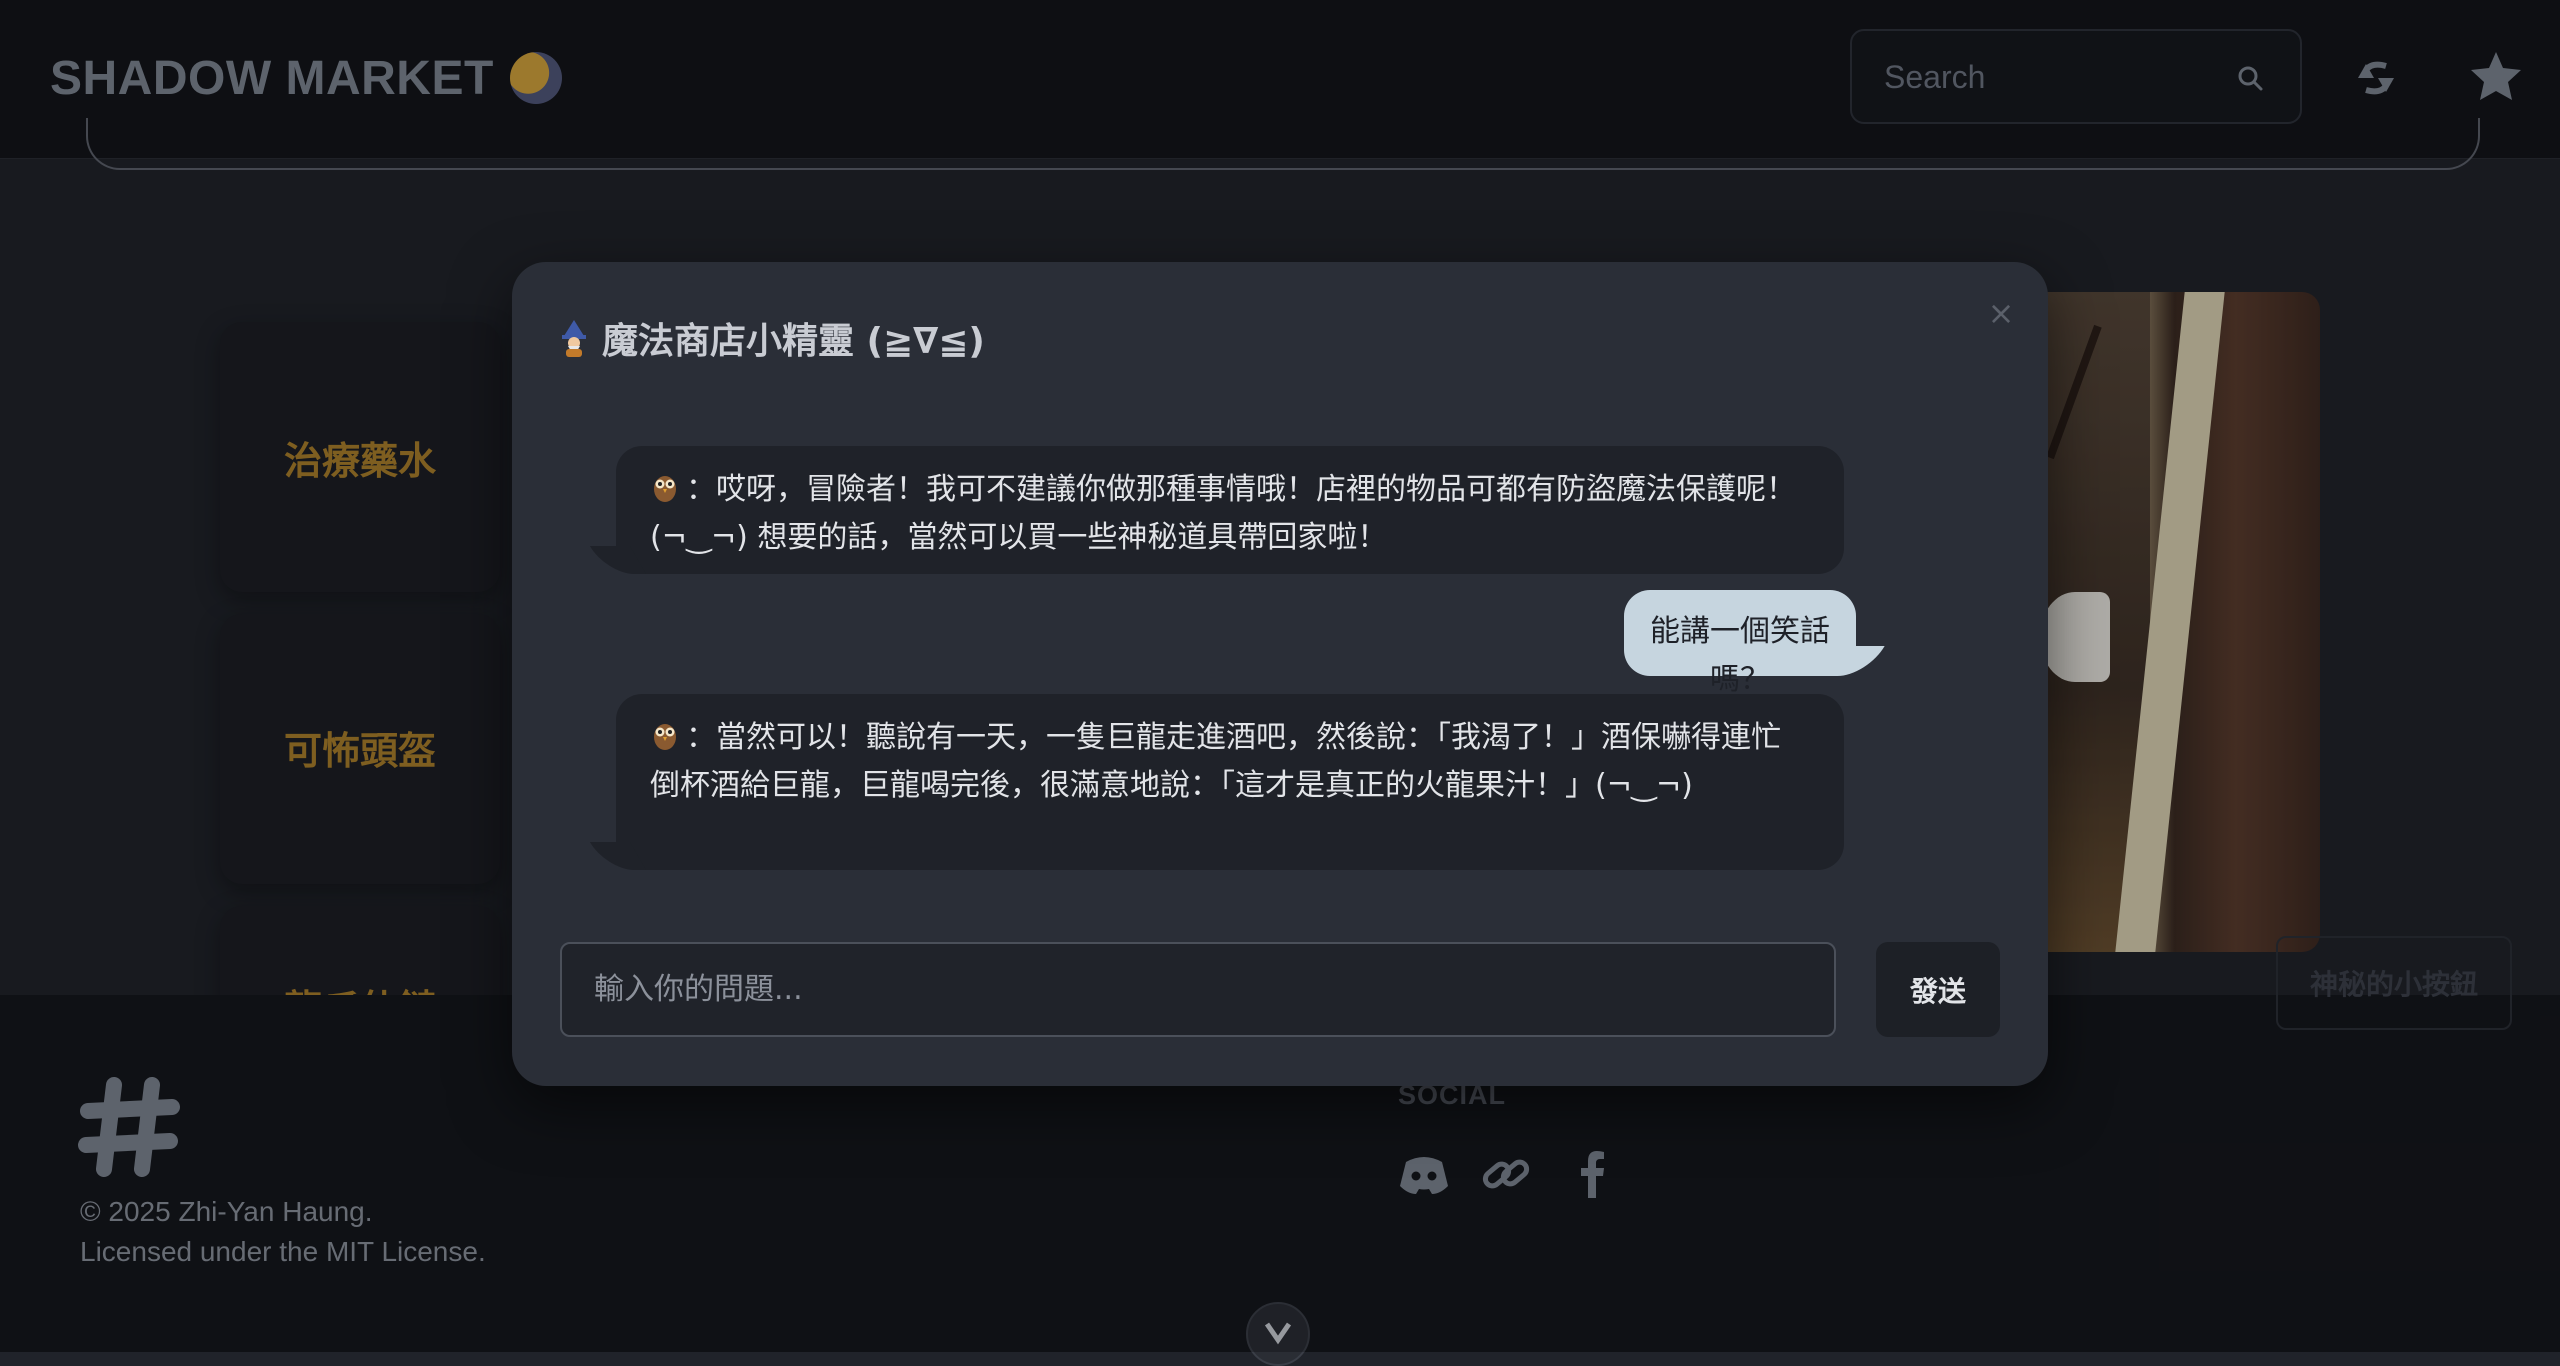 This screenshot has width=2560, height=1366. What do you see at coordinates (1740, 643) in the screenshot?
I see `user-message: 能講一個笑話嗎？` at bounding box center [1740, 643].